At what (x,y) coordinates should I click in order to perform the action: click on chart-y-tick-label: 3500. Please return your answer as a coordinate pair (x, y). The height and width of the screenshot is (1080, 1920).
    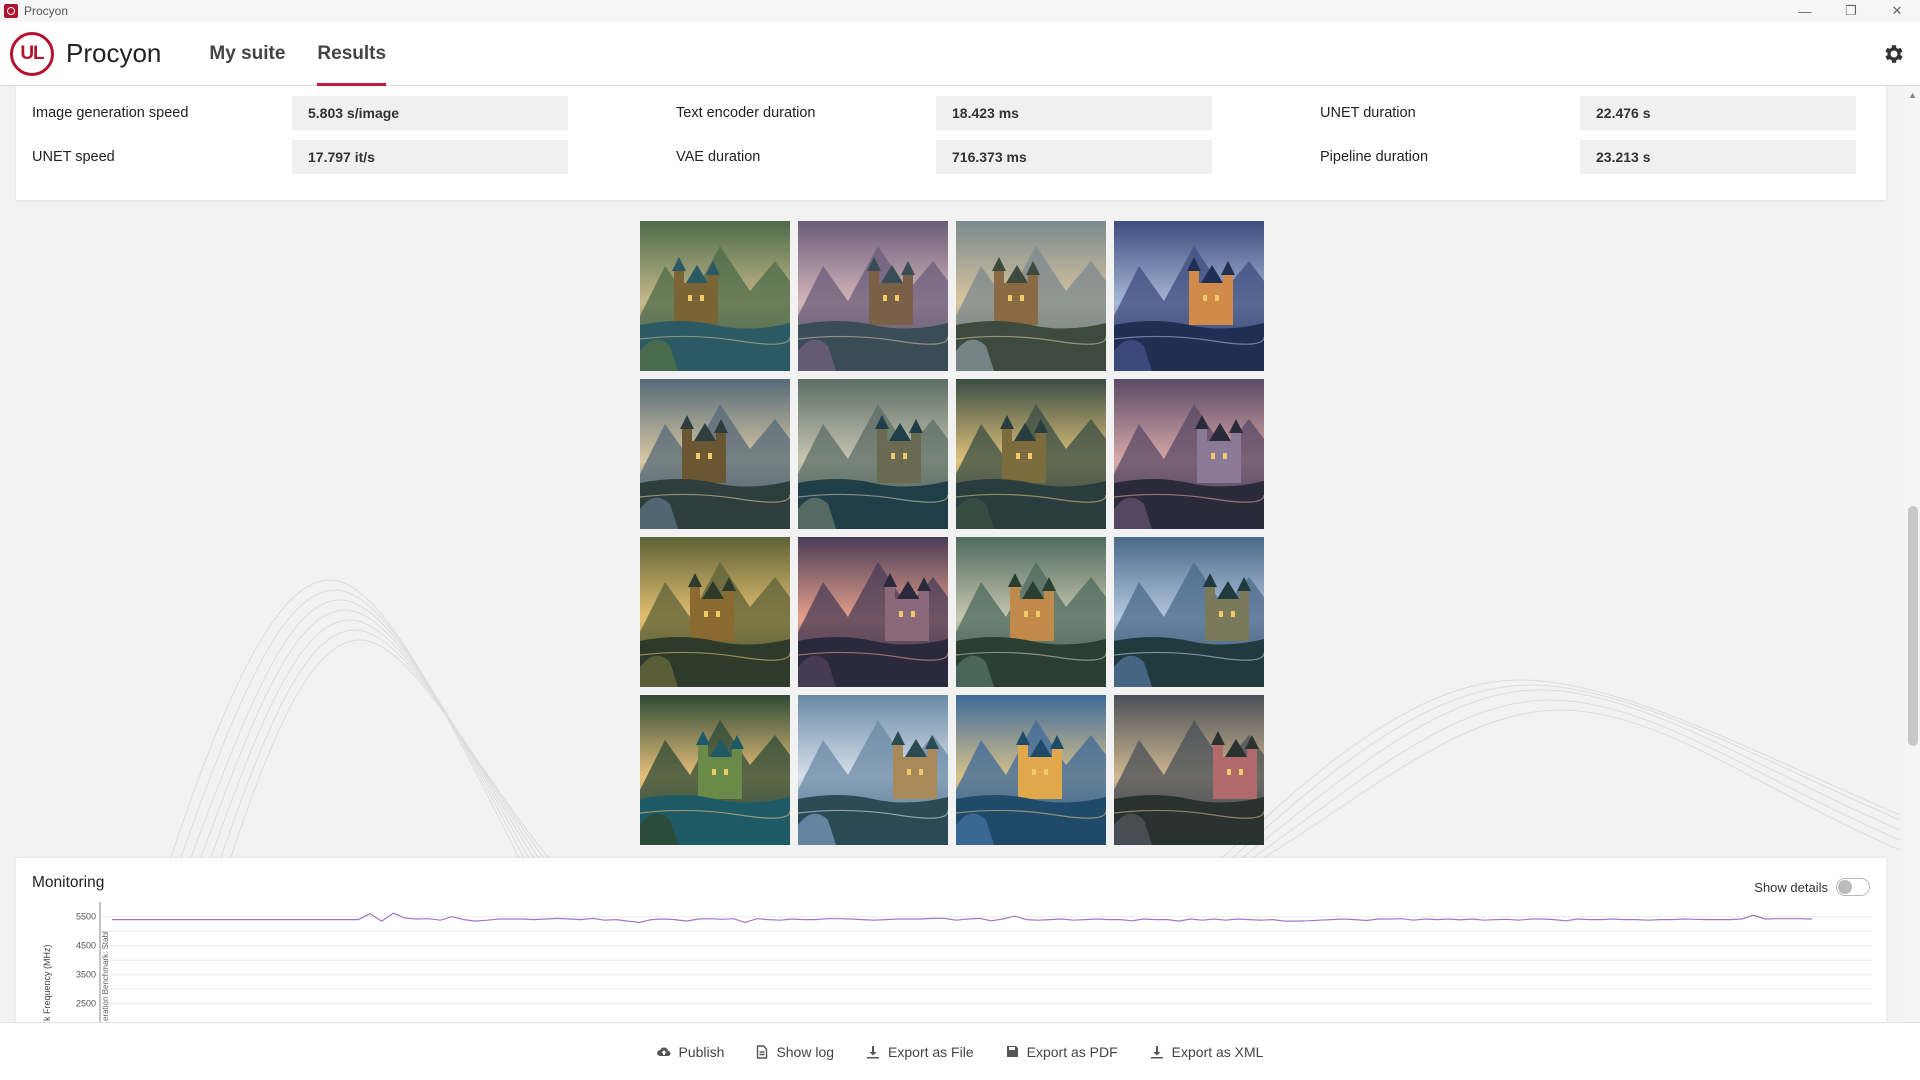
    Looking at the image, I should click on (86, 975).